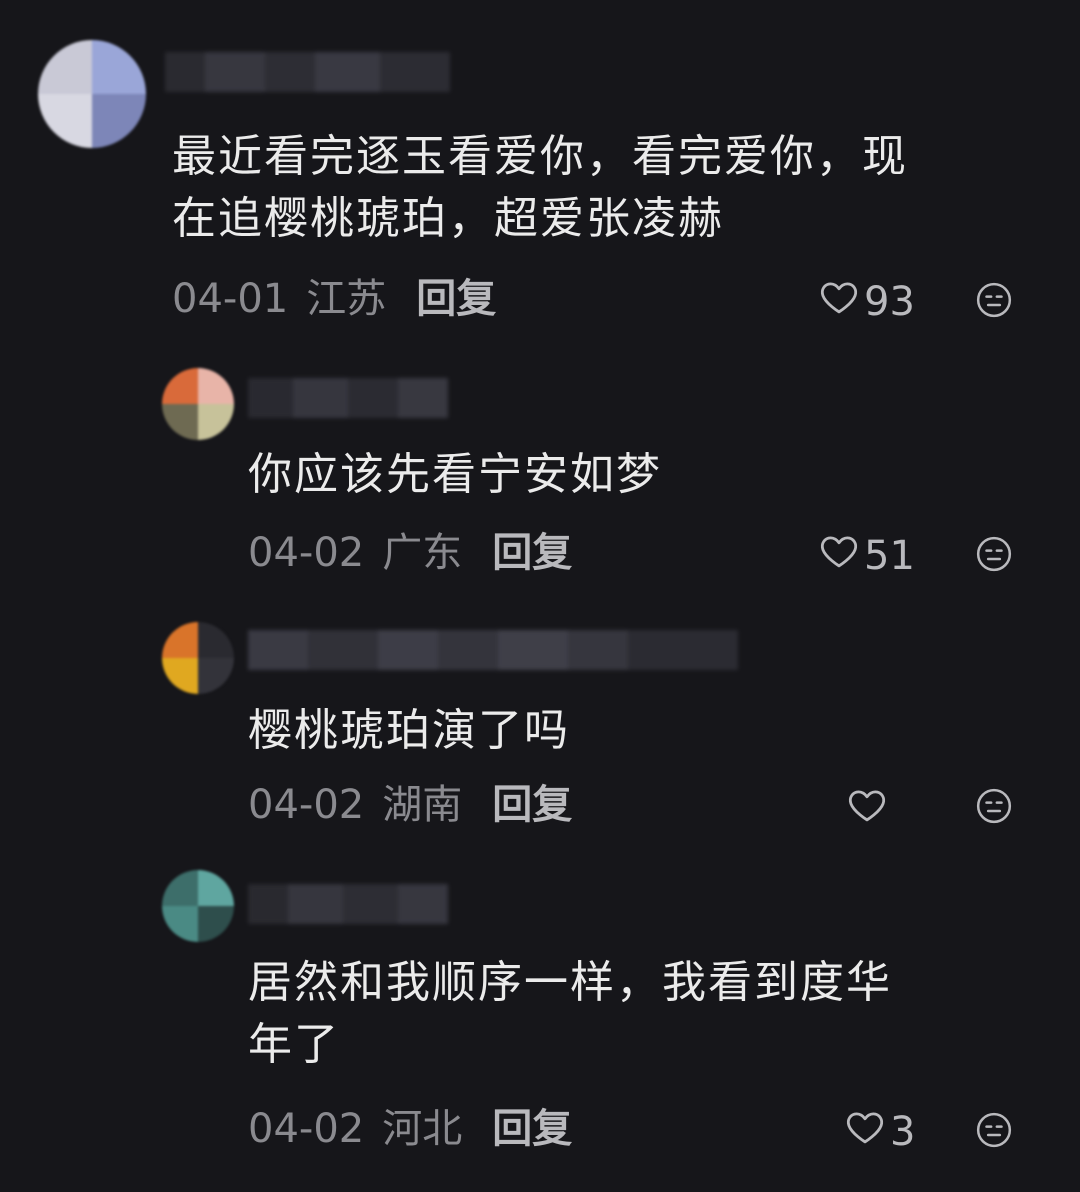  What do you see at coordinates (889, 556) in the screenshot?
I see `like-count: 51` at bounding box center [889, 556].